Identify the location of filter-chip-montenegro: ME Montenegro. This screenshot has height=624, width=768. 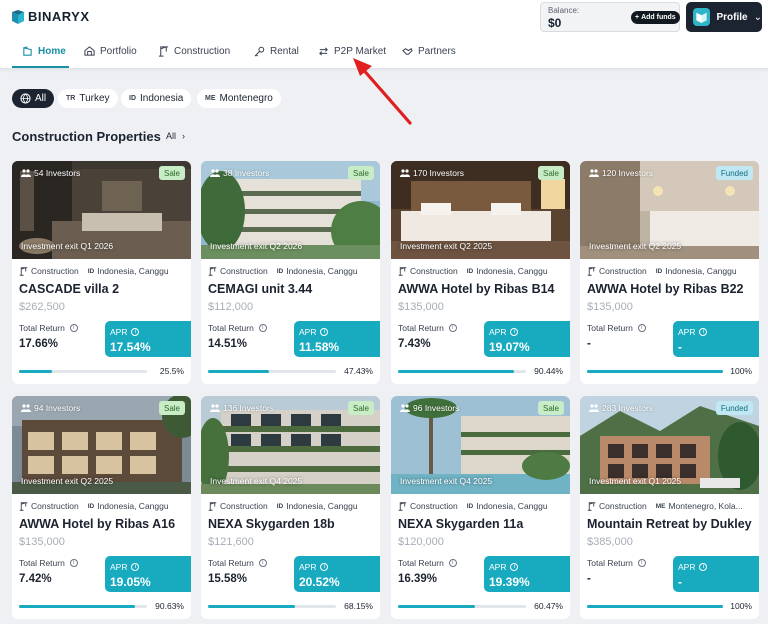
(239, 98).